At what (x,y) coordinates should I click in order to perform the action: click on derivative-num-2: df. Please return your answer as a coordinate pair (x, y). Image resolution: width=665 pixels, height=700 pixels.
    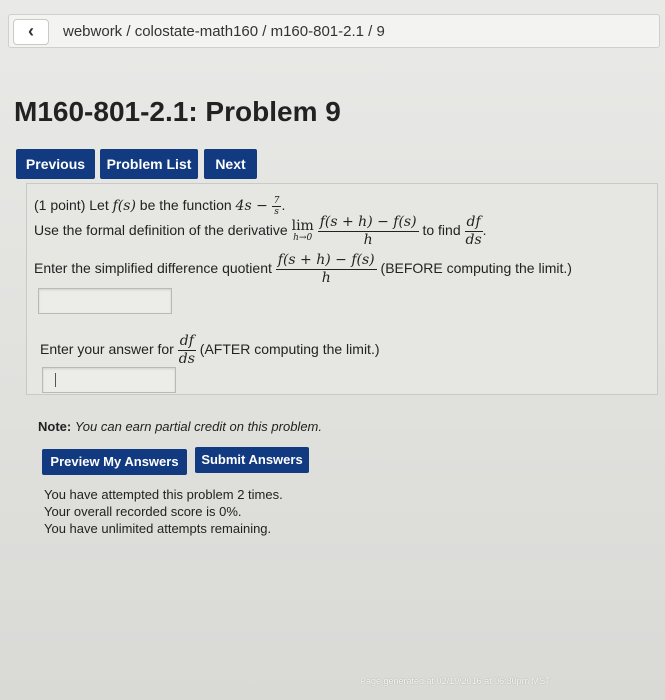
    Looking at the image, I should click on (186, 342).